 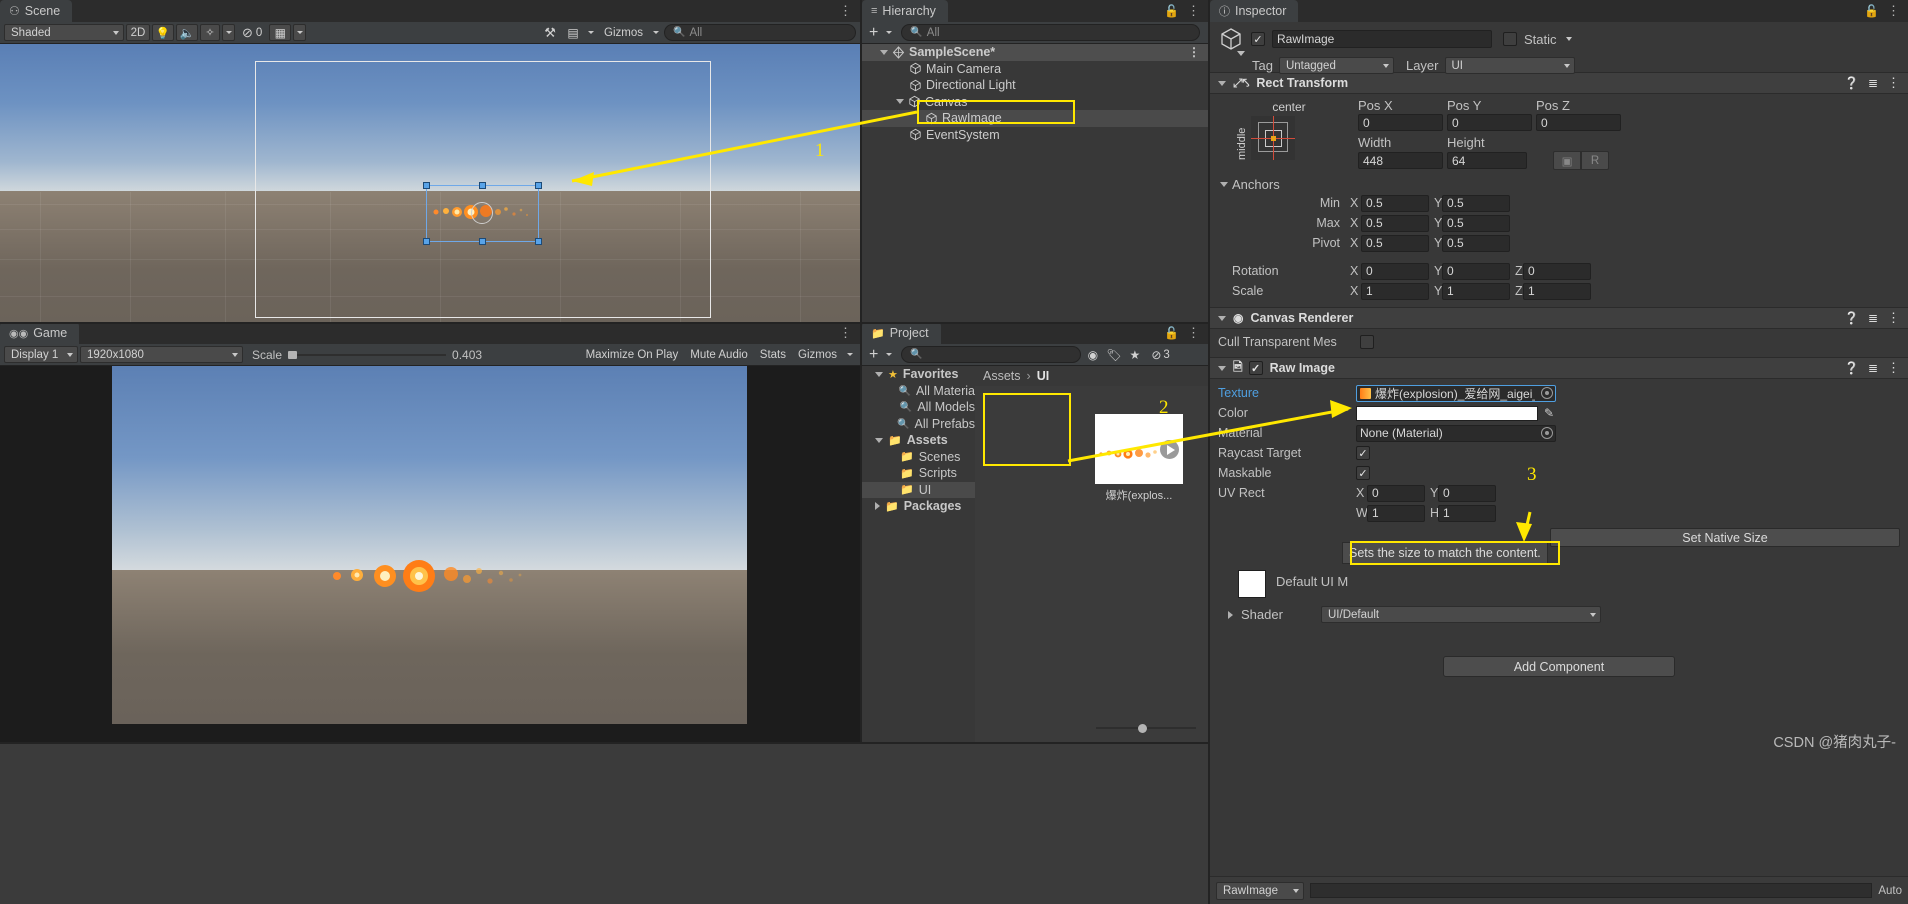 I want to click on project-tree-item-assets: 📁 Assets, so click(x=918, y=440).